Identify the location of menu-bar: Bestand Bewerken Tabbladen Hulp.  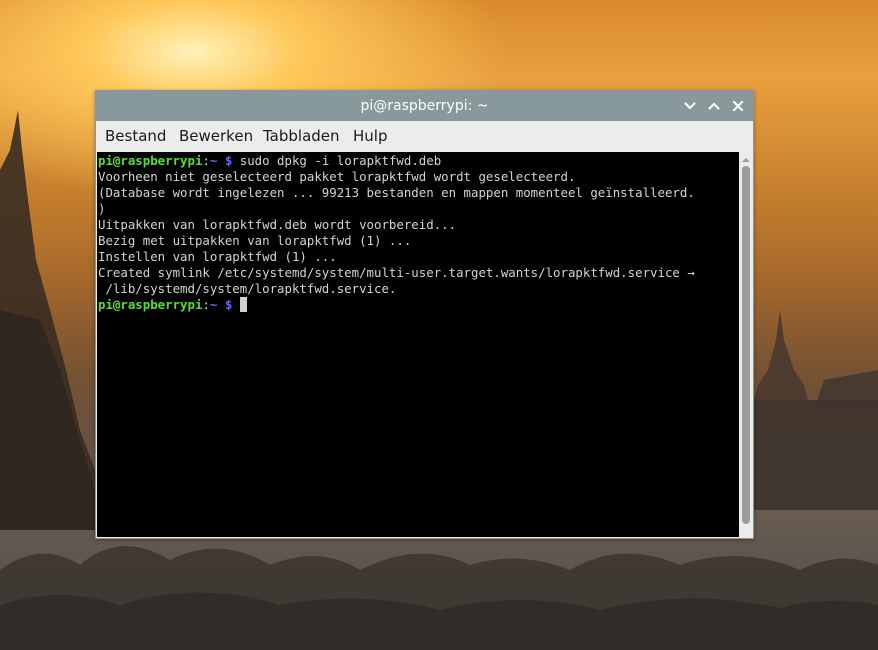
(424, 136).